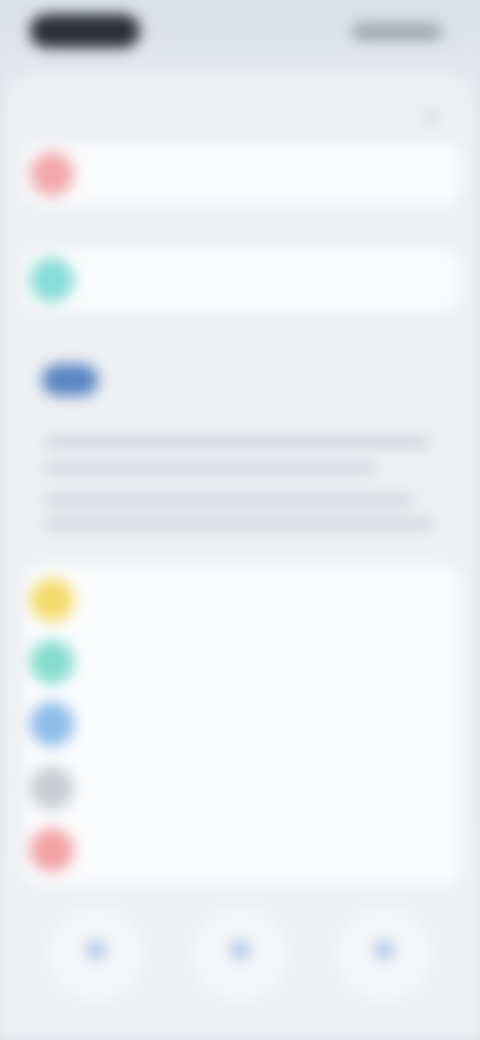 This screenshot has height=1040, width=480. I want to click on tab-2: ●, so click(240, 954).